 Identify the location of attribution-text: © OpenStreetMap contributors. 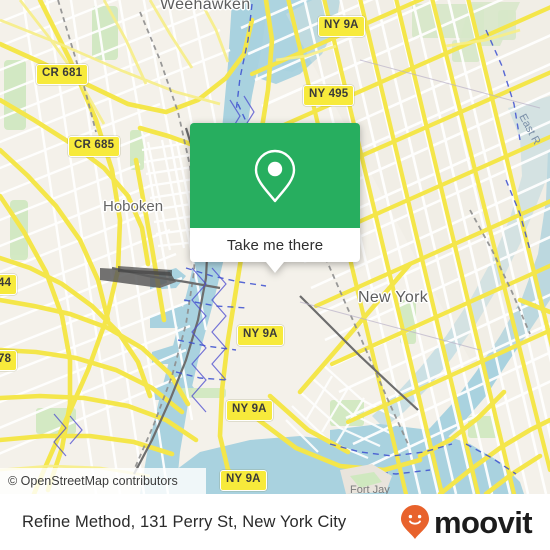
(93, 481).